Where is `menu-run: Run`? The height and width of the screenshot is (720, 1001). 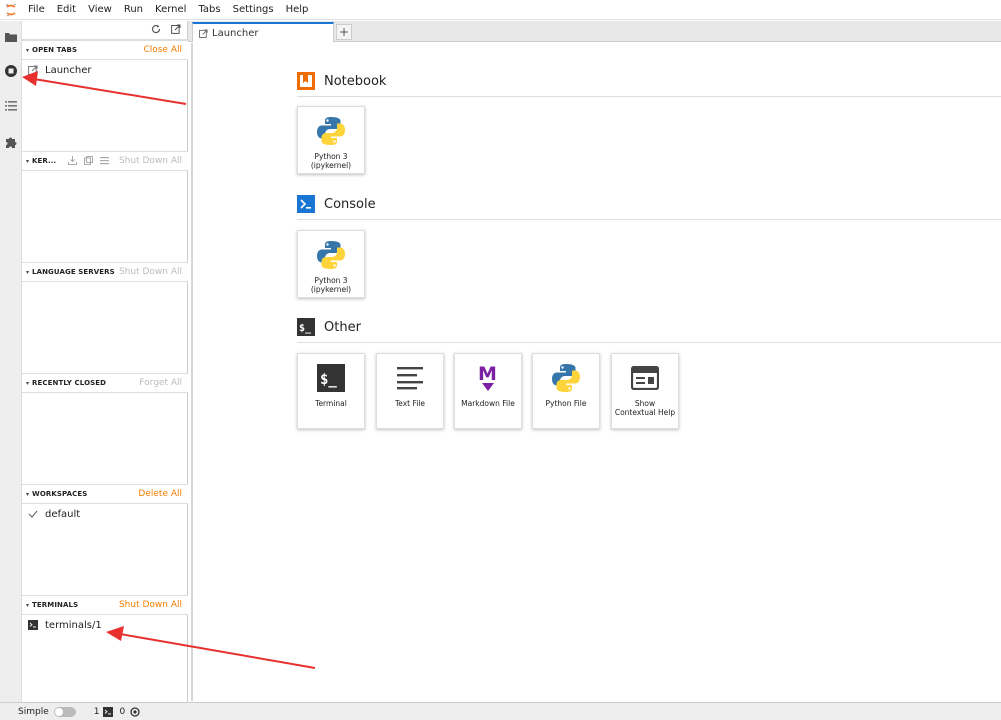
menu-run: Run is located at coordinates (133, 10).